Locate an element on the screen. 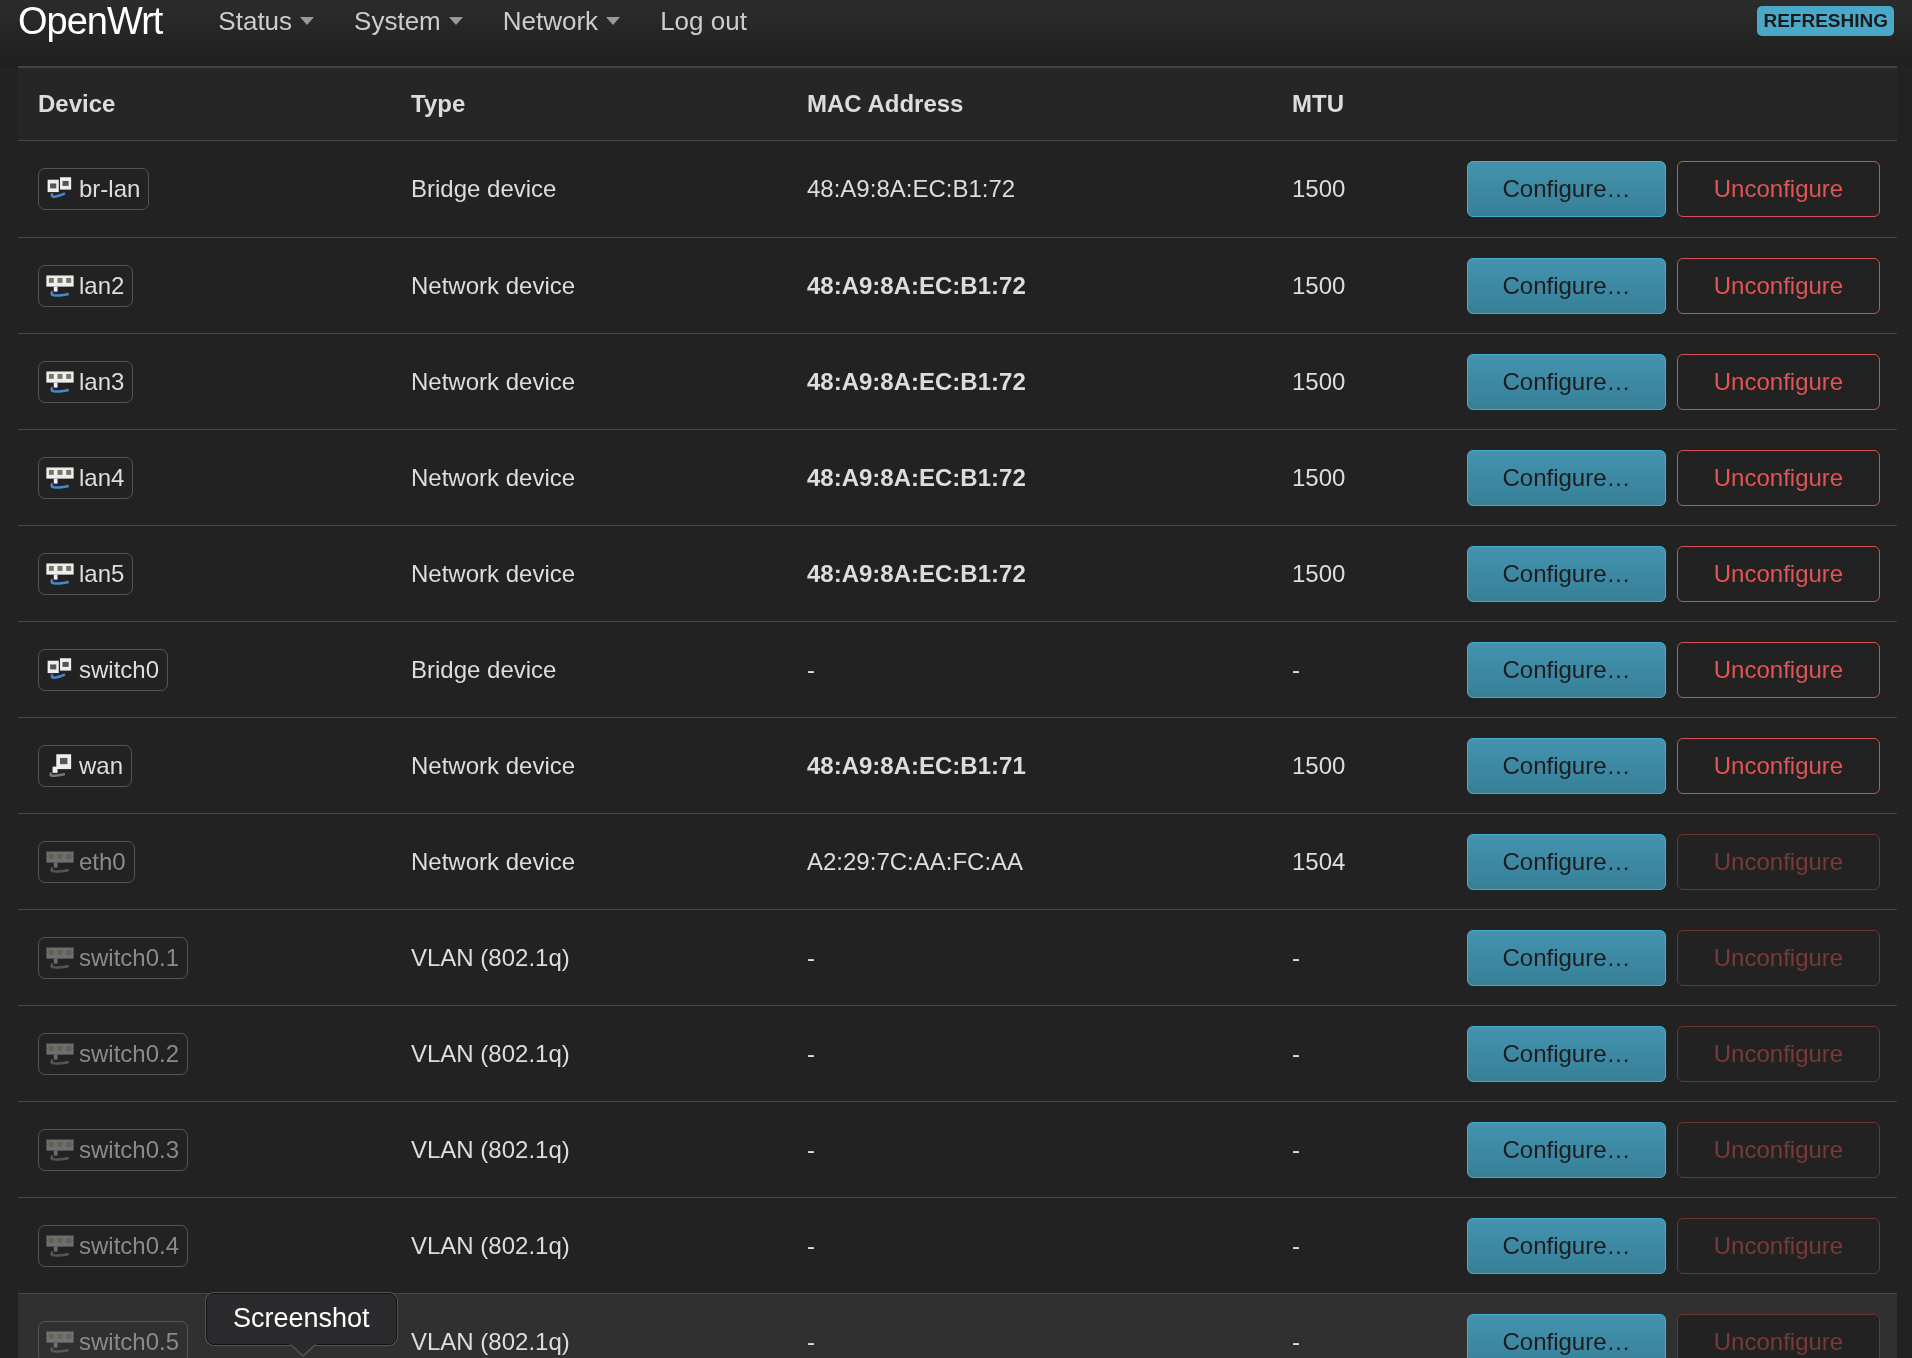 This screenshot has height=1358, width=1912. nav-menu-item: Network is located at coordinates (561, 21).